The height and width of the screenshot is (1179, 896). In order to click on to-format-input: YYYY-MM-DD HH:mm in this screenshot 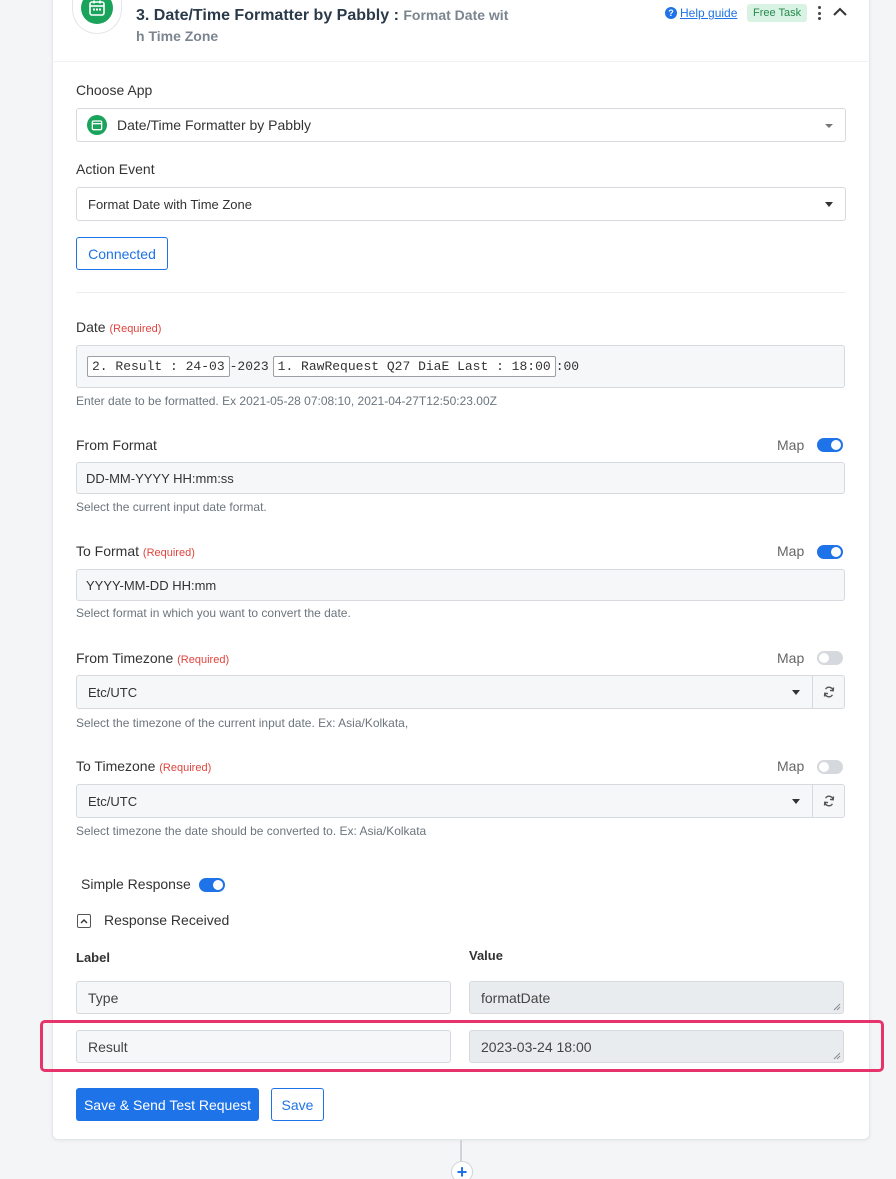, I will do `click(460, 585)`.